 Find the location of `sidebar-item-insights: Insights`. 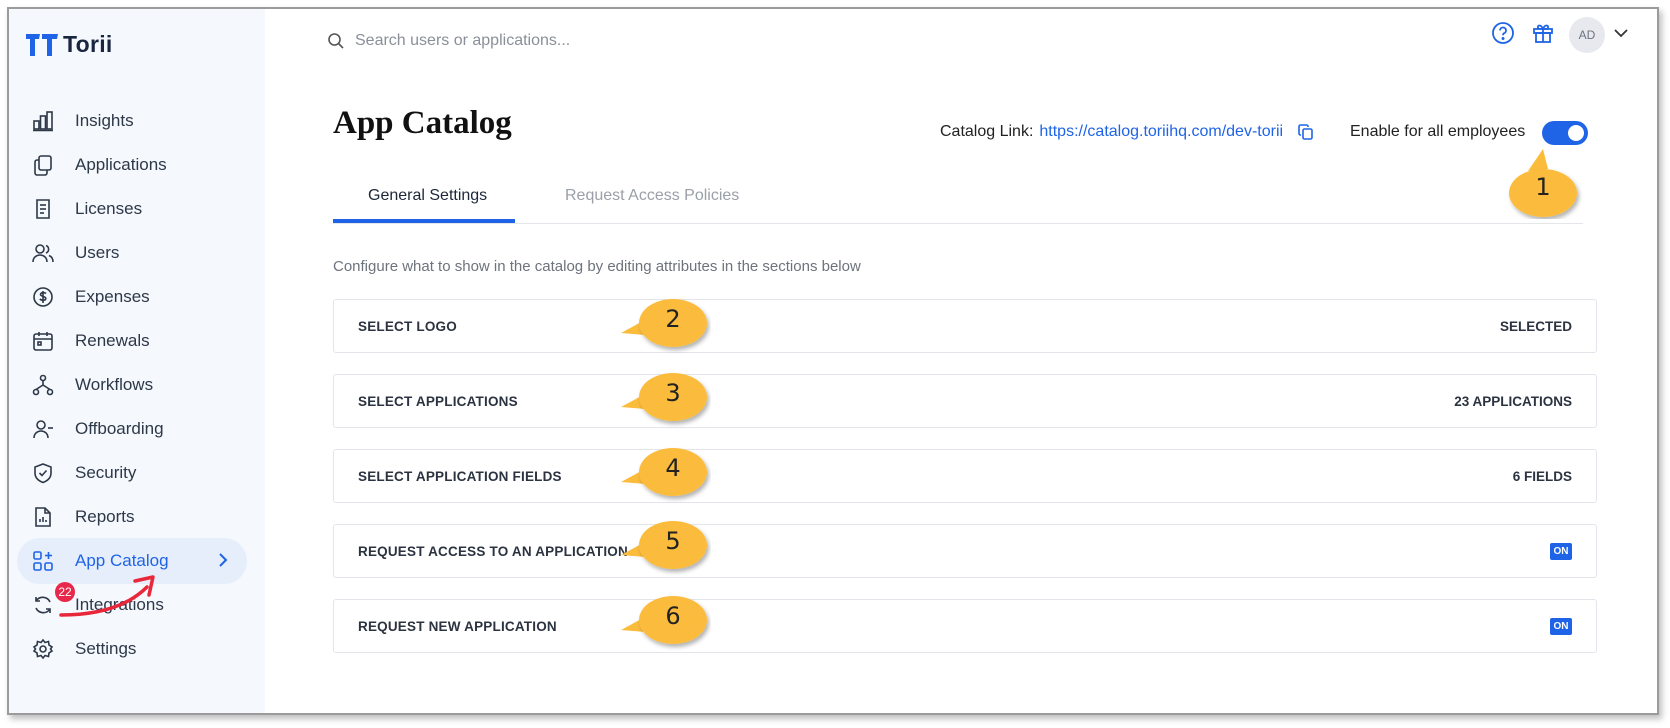

sidebar-item-insights: Insights is located at coordinates (132, 121).